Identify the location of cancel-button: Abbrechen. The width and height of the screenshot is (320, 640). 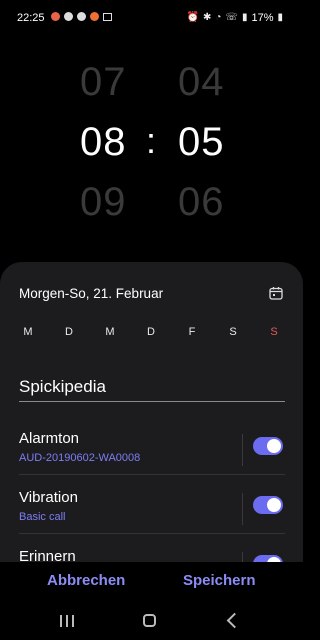
(86, 580).